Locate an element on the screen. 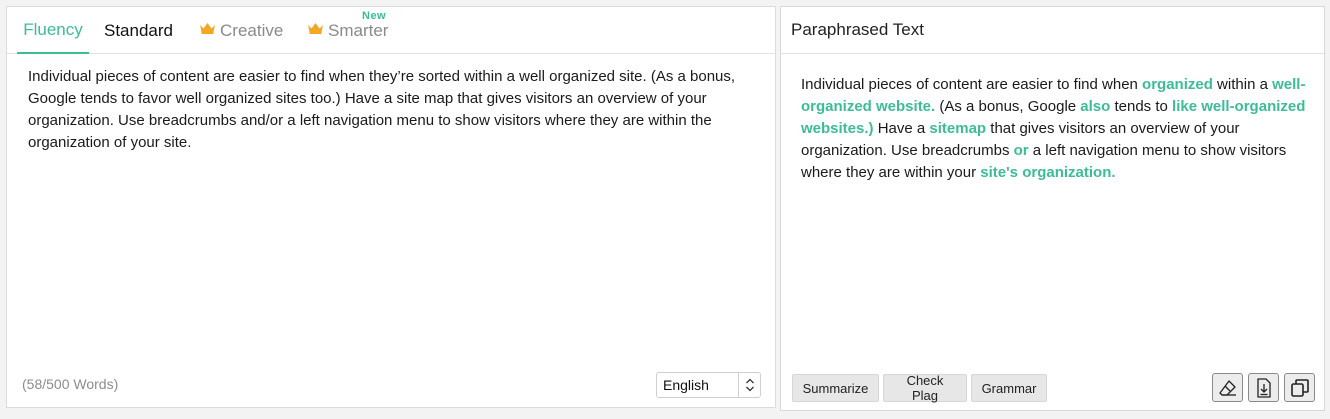 The height and width of the screenshot is (419, 1330). language-select: English is located at coordinates (708, 385).